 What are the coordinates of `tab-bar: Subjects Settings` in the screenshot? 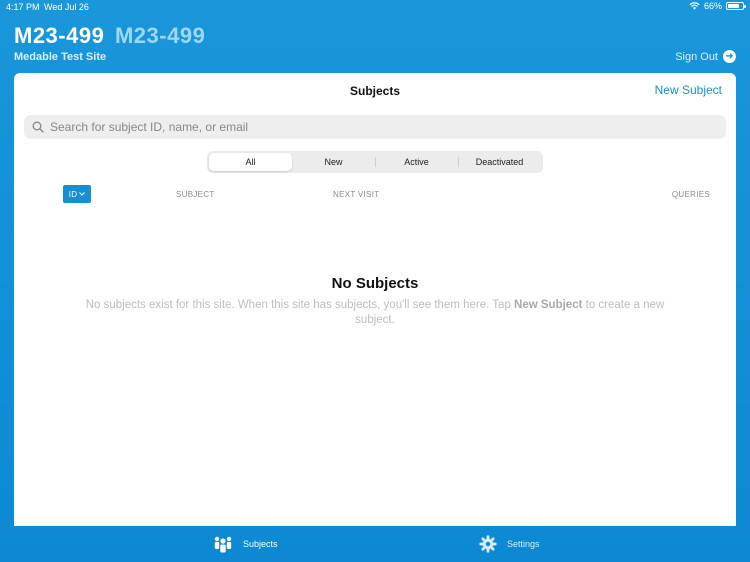 It's located at (375, 544).